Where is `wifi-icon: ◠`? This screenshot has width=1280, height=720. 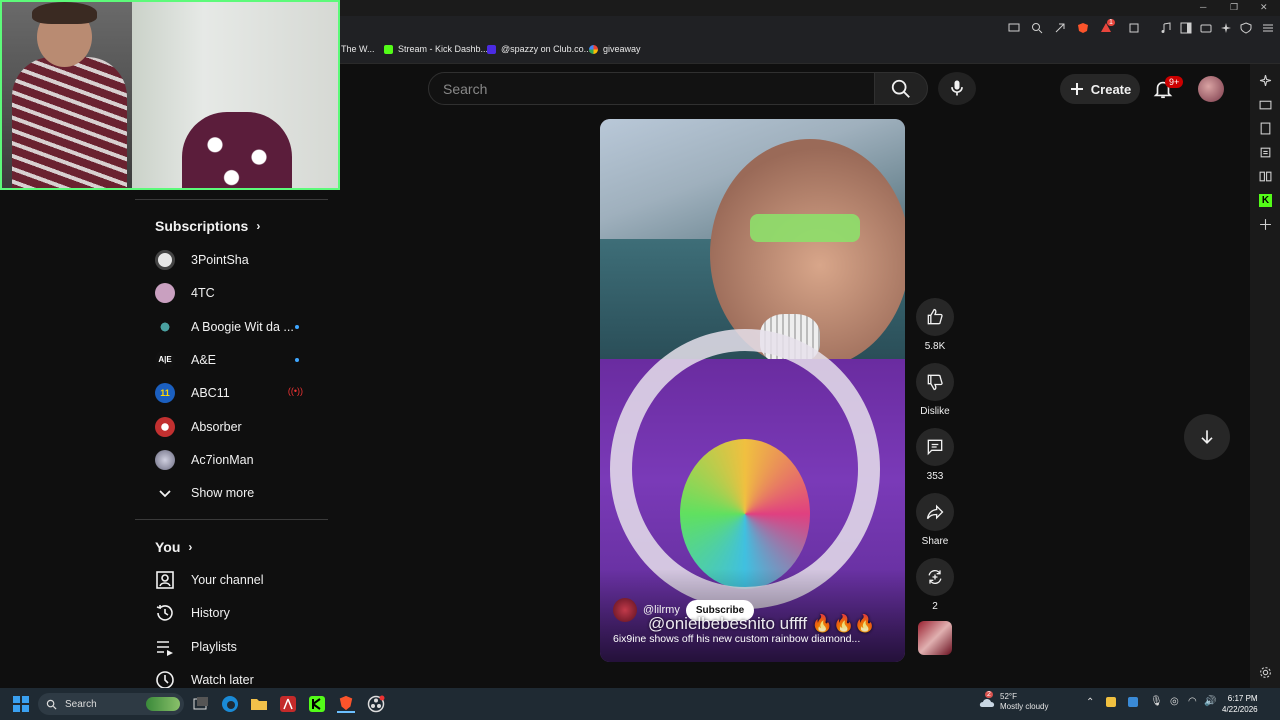
wifi-icon: ◠ is located at coordinates (1192, 701).